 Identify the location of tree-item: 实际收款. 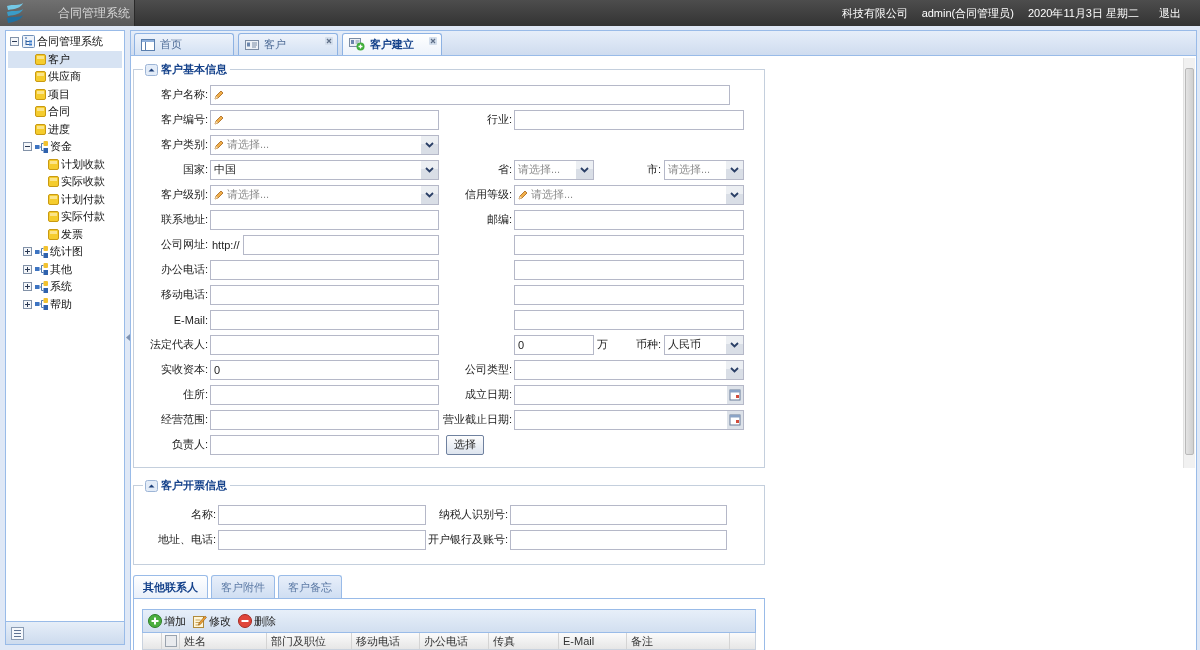
(65, 182).